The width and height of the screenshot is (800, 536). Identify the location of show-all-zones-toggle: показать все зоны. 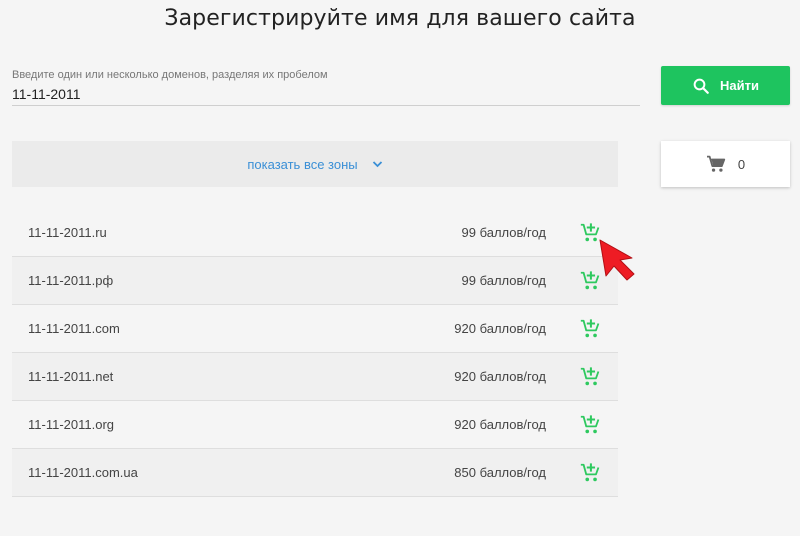
(315, 164).